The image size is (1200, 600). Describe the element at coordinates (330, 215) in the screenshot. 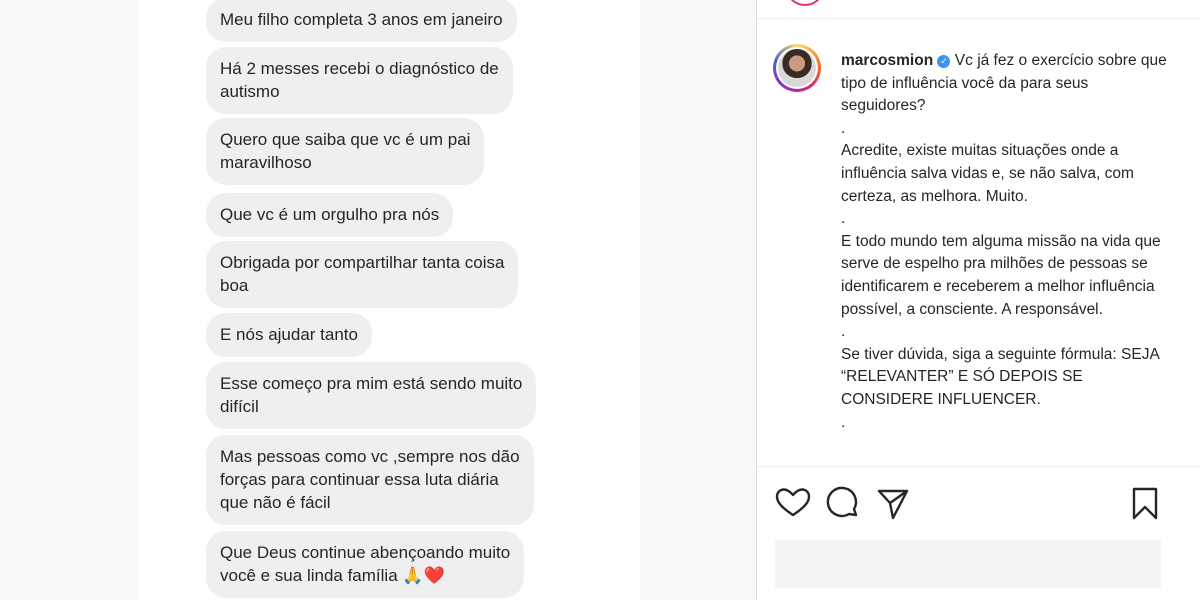

I see `chat-bubble: Que vc é um orgulho pra nós` at that location.